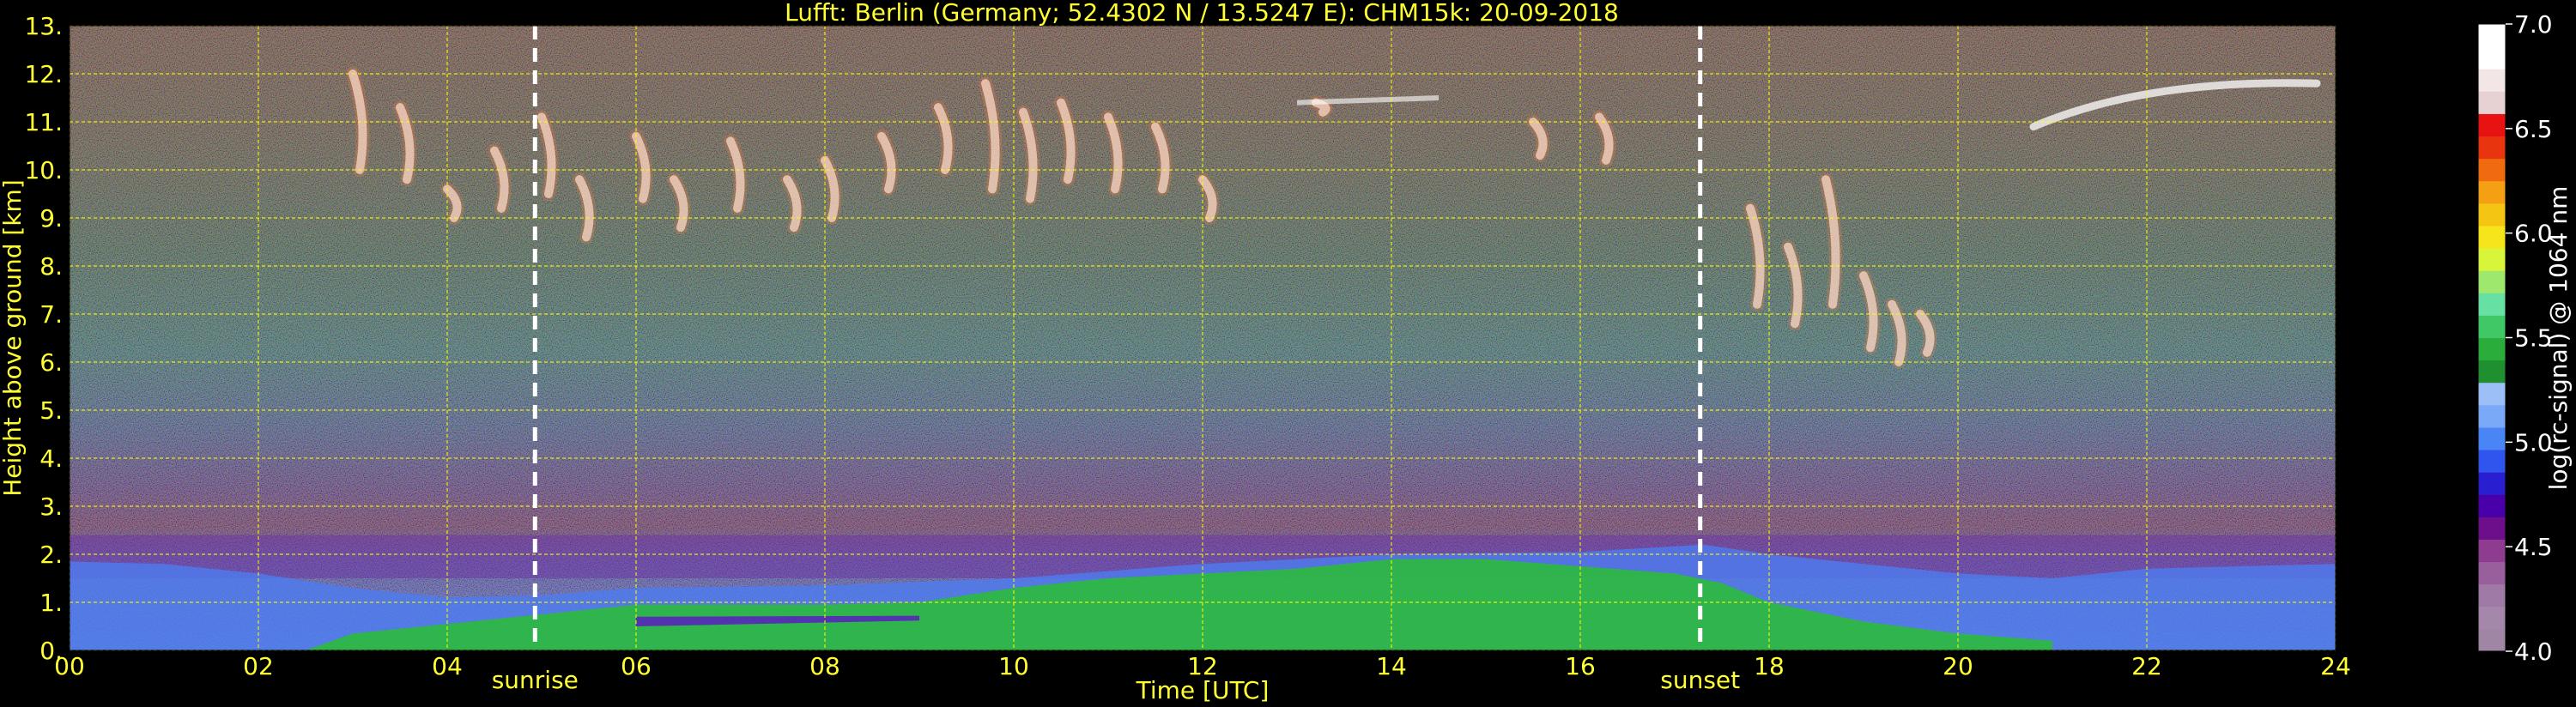 The image size is (2576, 707). Describe the element at coordinates (2533, 129) in the screenshot. I see `colorbar-tick-label: 6.5` at that location.